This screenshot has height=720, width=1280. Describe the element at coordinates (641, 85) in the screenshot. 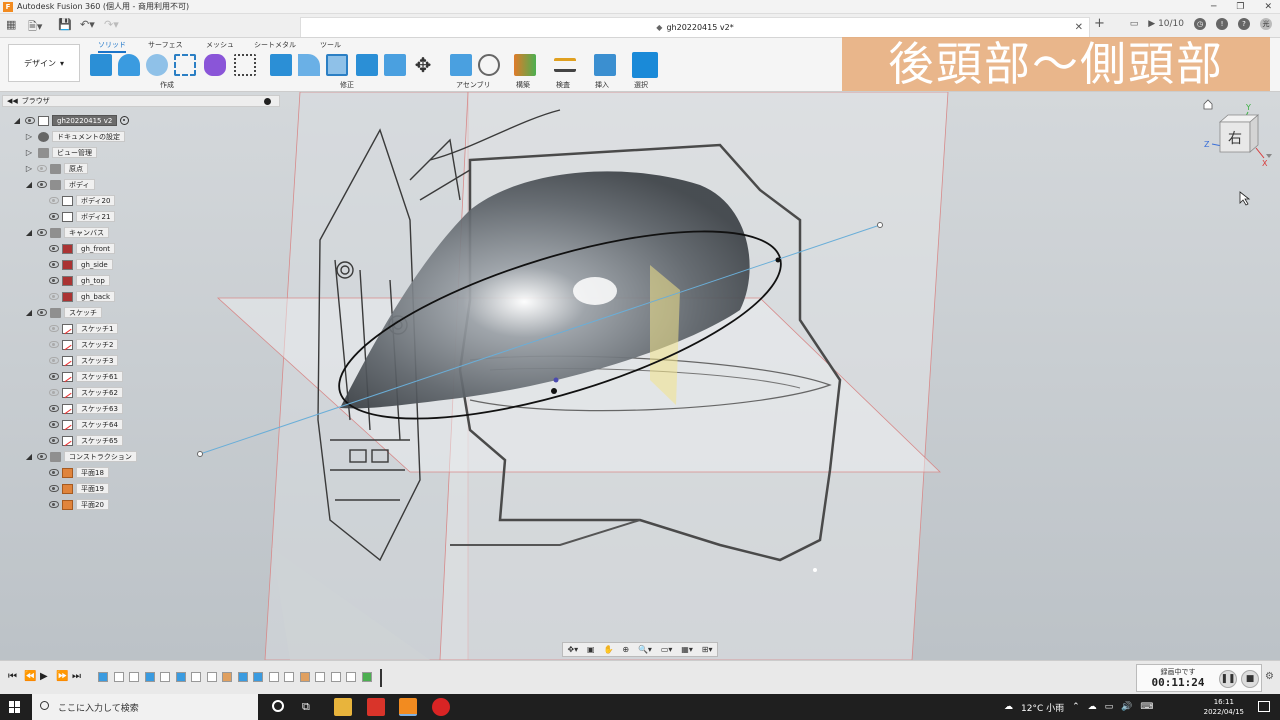

I see `group-select: 選択` at that location.